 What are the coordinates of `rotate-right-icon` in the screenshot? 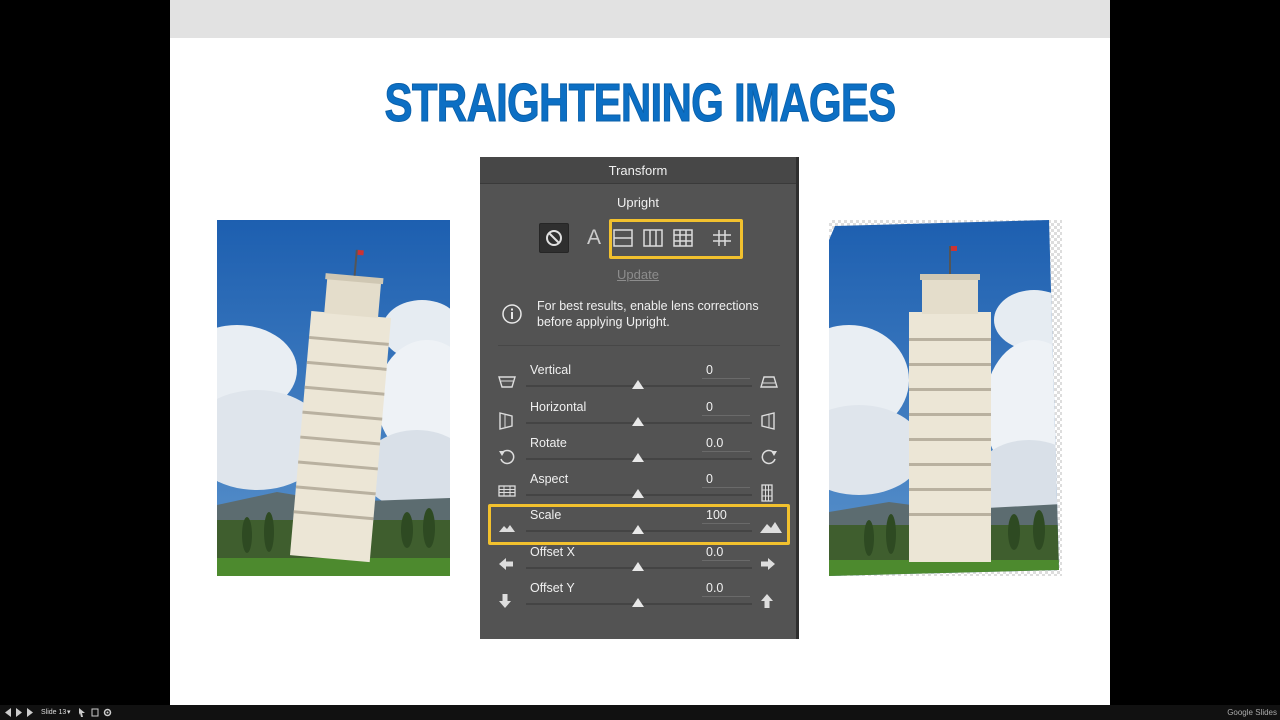 It's located at (770, 458).